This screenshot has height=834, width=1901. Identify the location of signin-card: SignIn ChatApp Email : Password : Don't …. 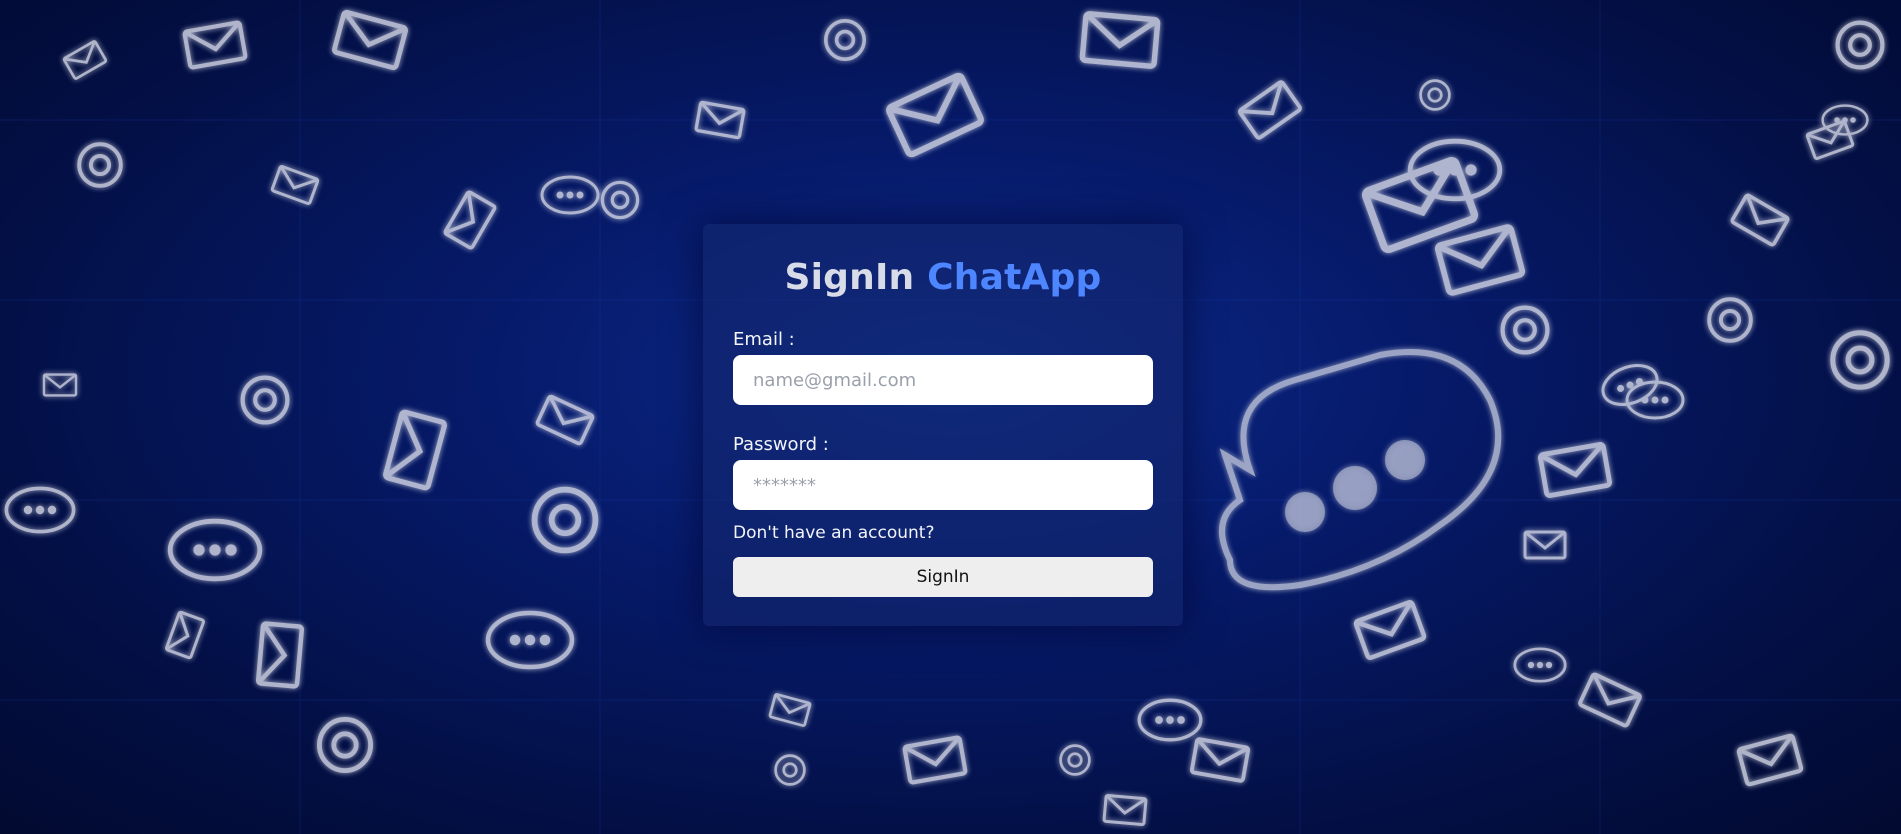
(943, 425).